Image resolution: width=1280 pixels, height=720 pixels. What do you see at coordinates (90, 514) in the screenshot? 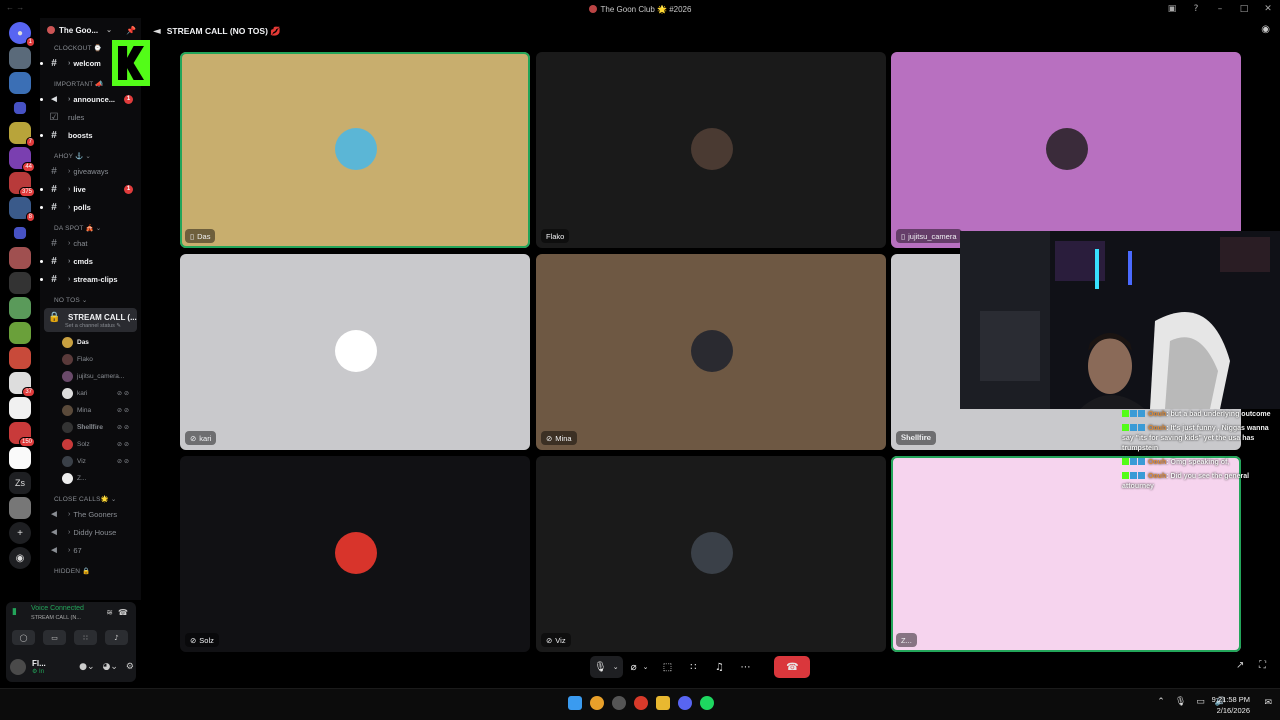
I see `channel-voice-the-gooners: ◄ › The Gooners` at bounding box center [90, 514].